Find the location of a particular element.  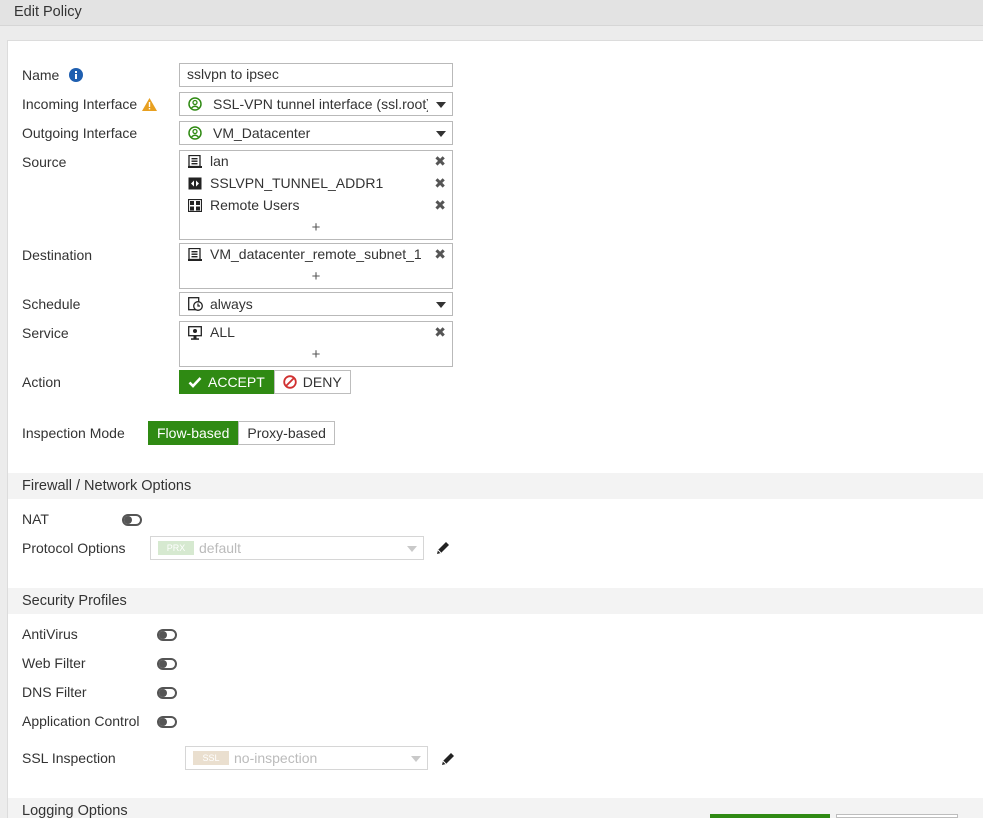

deny-icon is located at coordinates (290, 382).